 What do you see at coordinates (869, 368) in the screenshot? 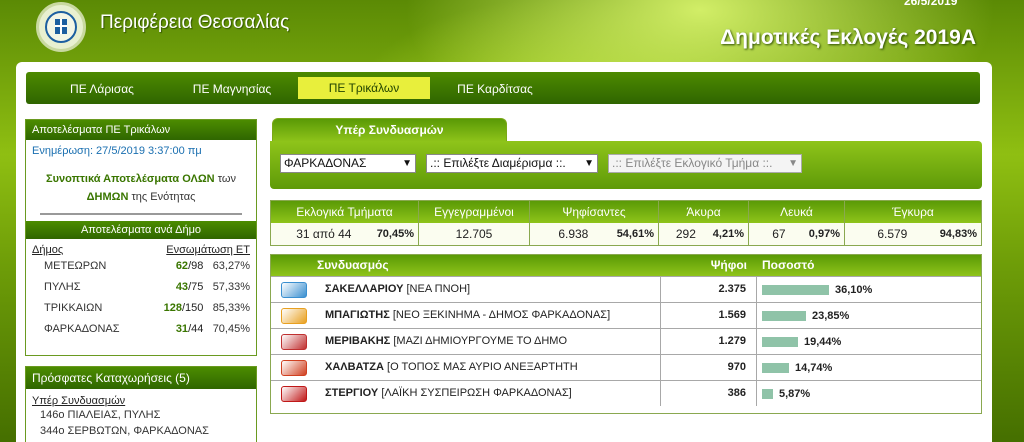
I see `pct-cell: 14,74%` at bounding box center [869, 368].